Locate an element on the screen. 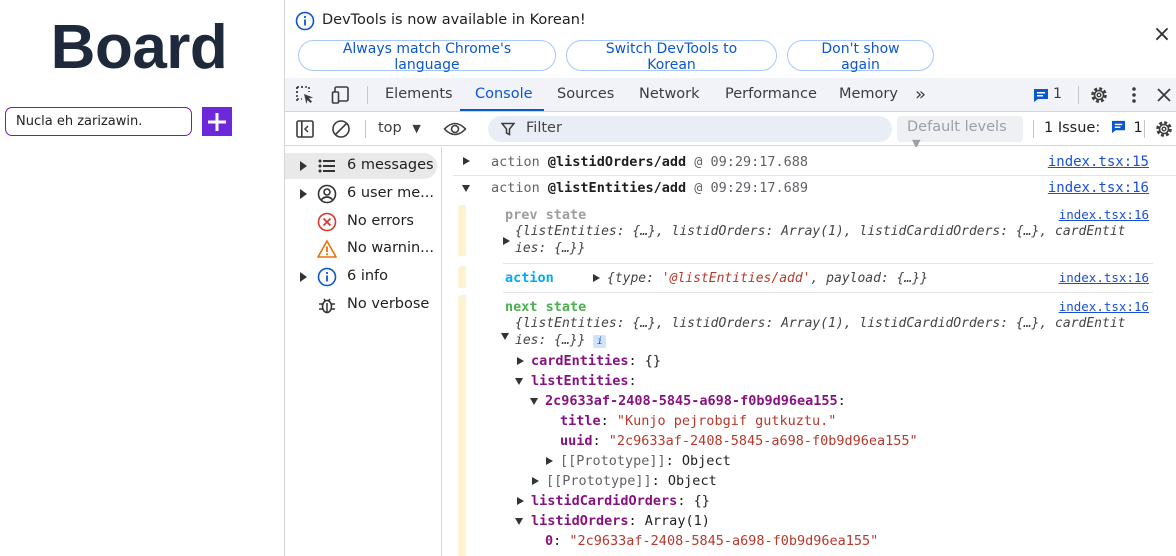  info-badge-icon: i is located at coordinates (600, 341).